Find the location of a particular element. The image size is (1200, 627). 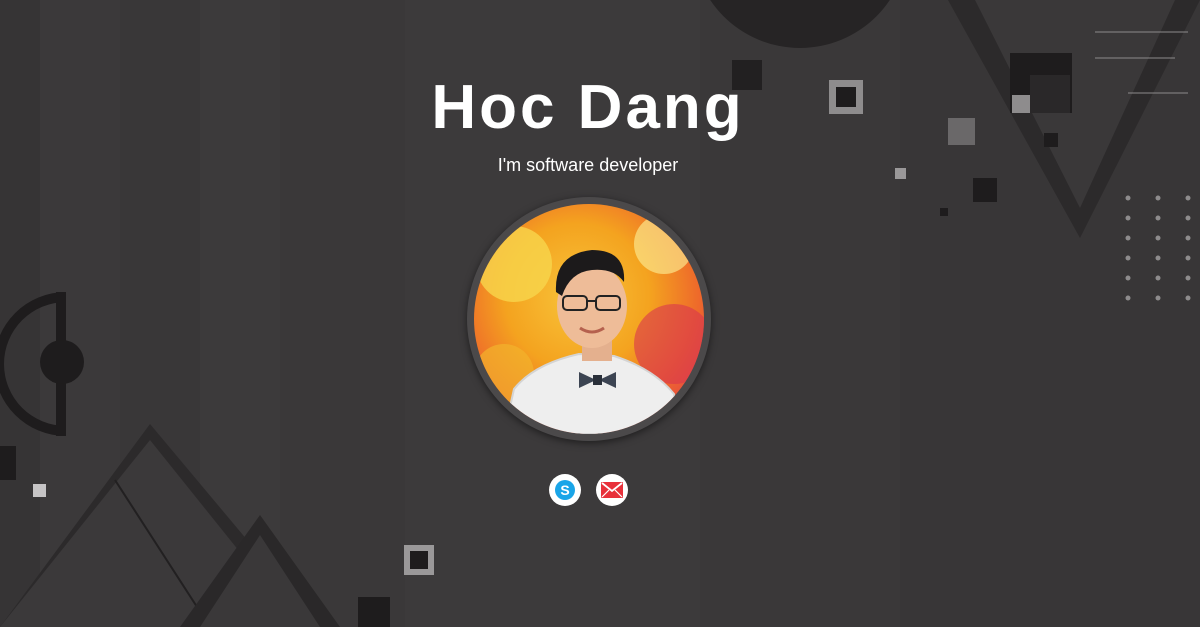

svg-text: S is located at coordinates (564, 490).